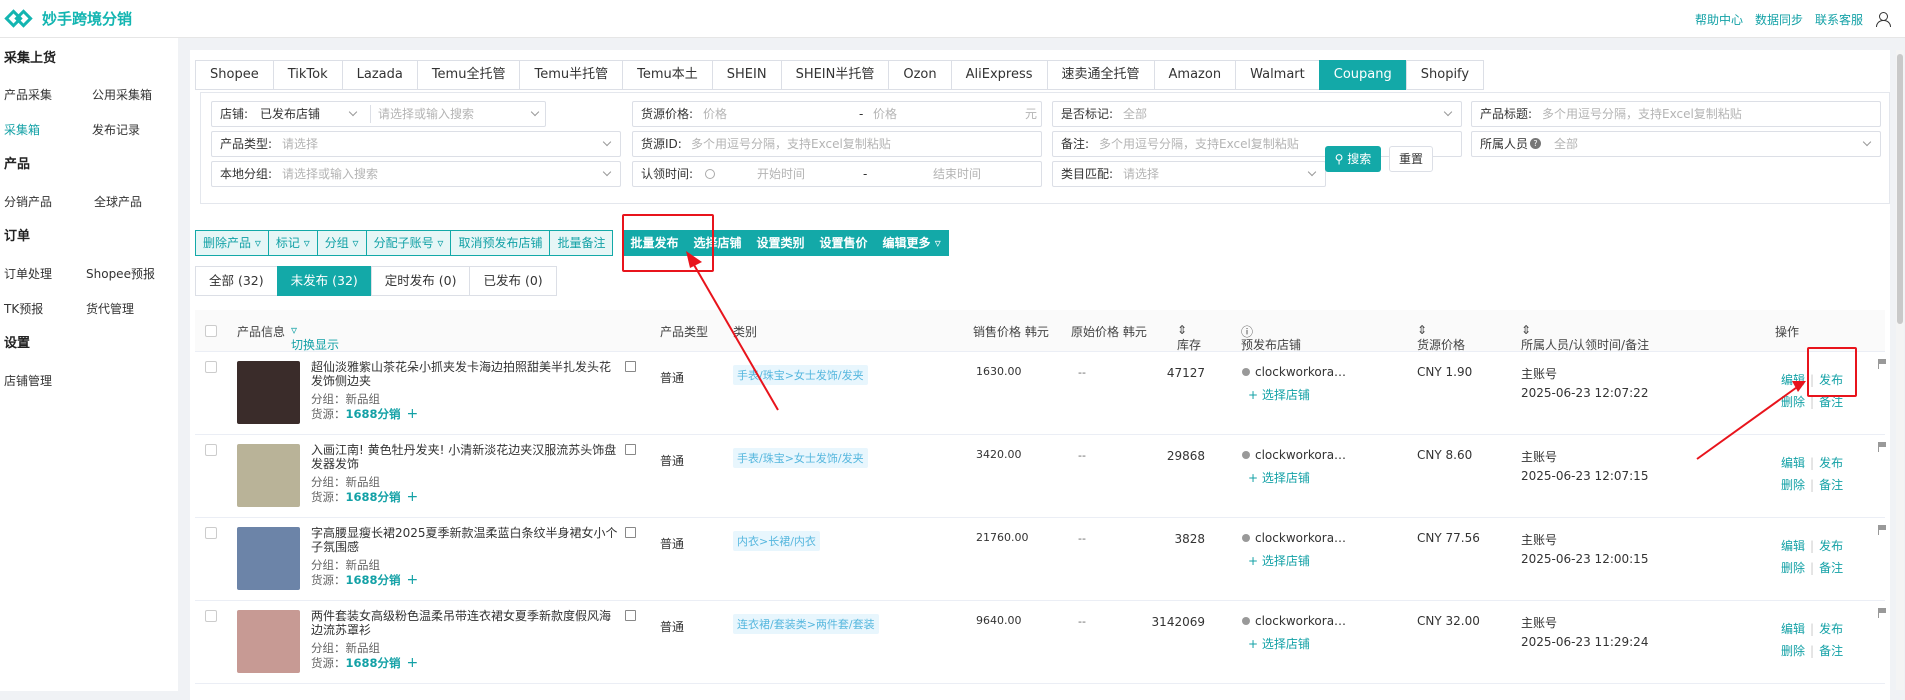 This screenshot has width=1905, height=700. I want to click on vertical-scrollbar, so click(1900, 370).